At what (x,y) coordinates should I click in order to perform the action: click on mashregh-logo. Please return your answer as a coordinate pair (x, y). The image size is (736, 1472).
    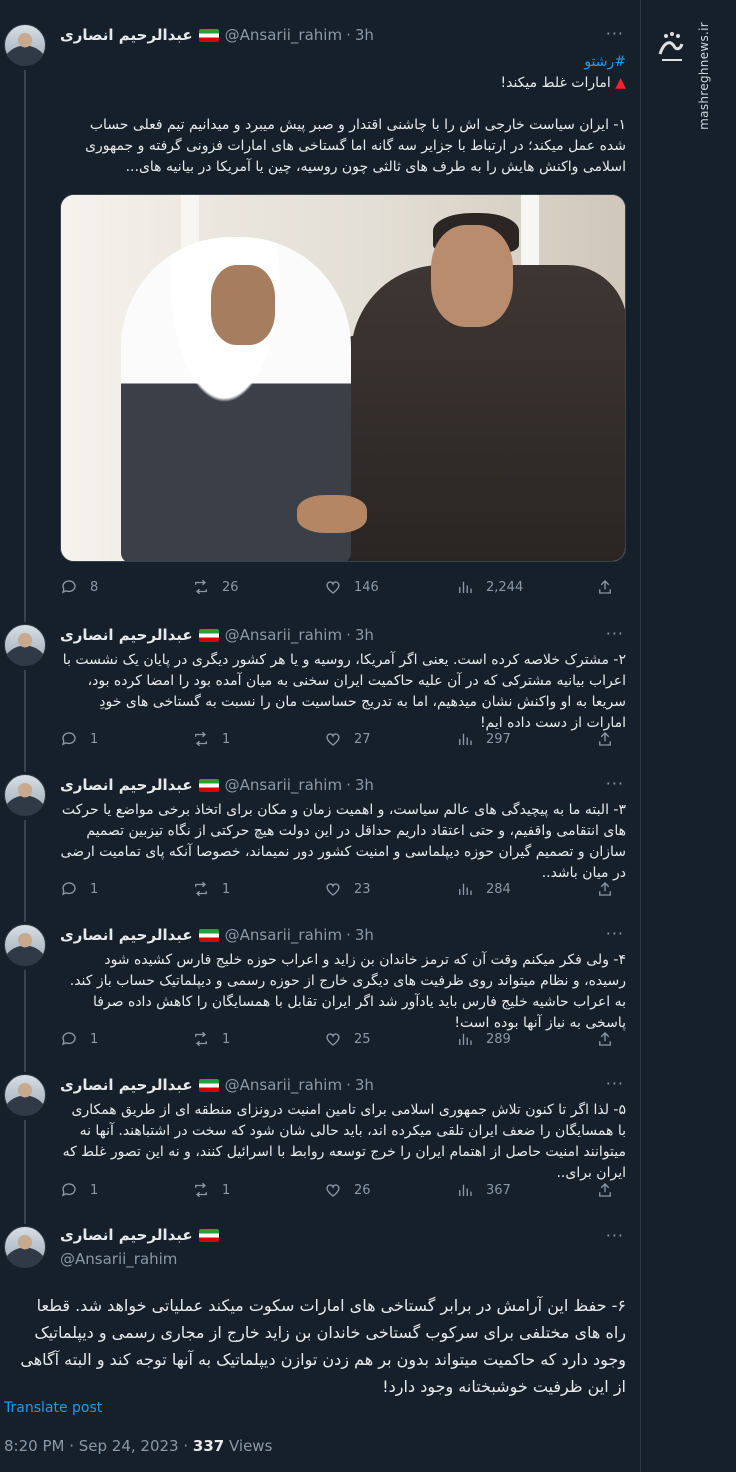
    Looking at the image, I should click on (671, 45).